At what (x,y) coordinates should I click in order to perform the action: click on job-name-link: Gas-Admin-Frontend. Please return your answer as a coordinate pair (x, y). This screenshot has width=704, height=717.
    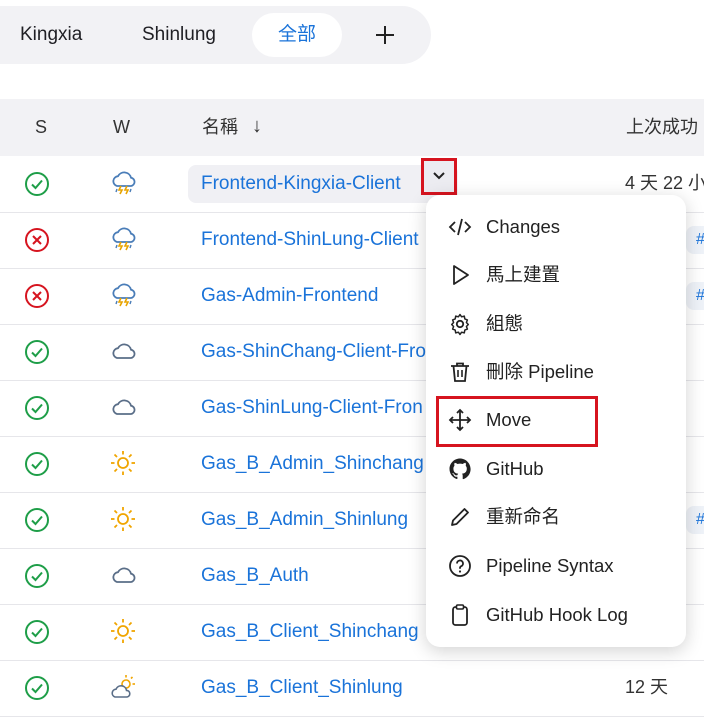
    Looking at the image, I should click on (289, 295).